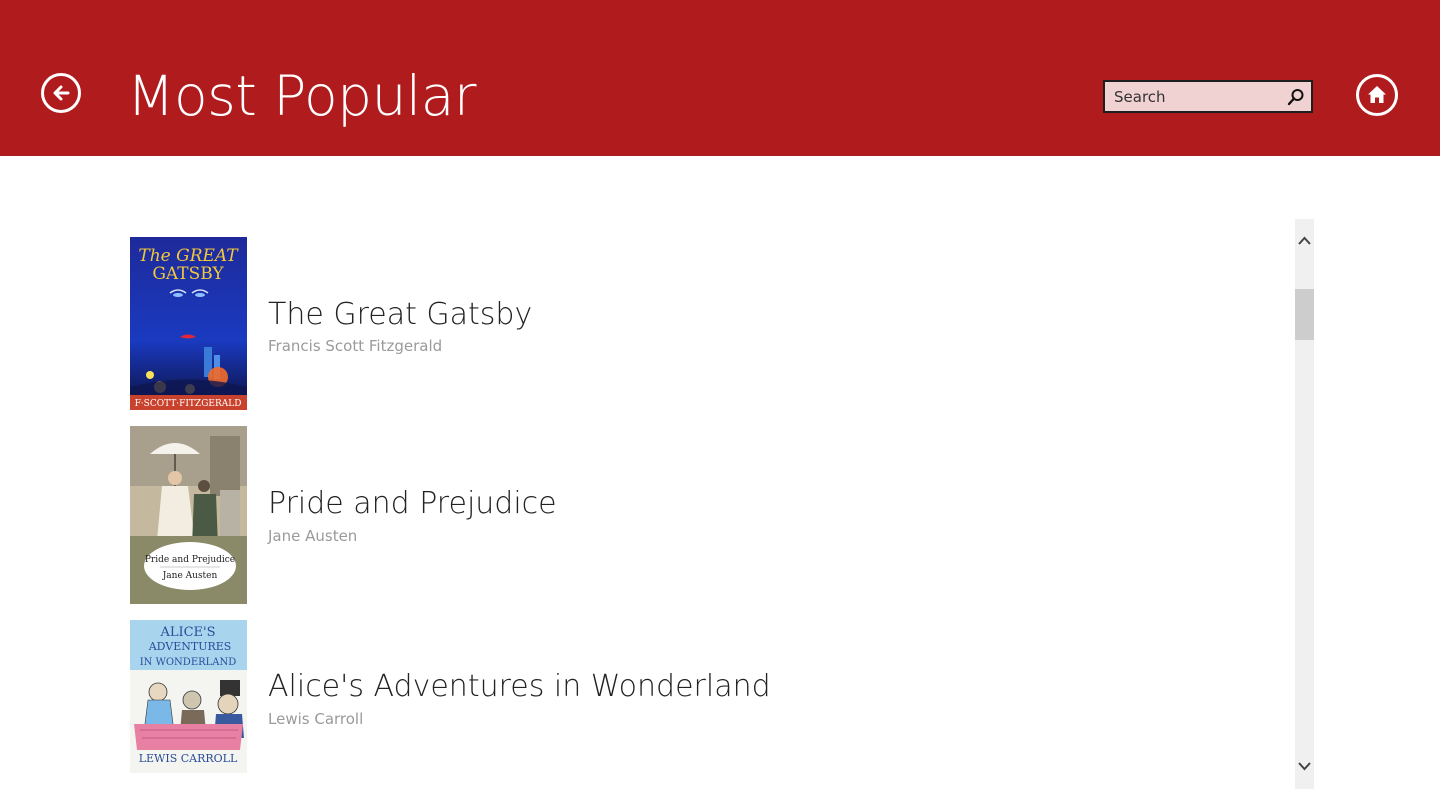 The height and width of the screenshot is (810, 1440). I want to click on book-cover-gatsby: The GREAT GATSBY F·SCOTT·FITZGERALD, so click(188, 323).